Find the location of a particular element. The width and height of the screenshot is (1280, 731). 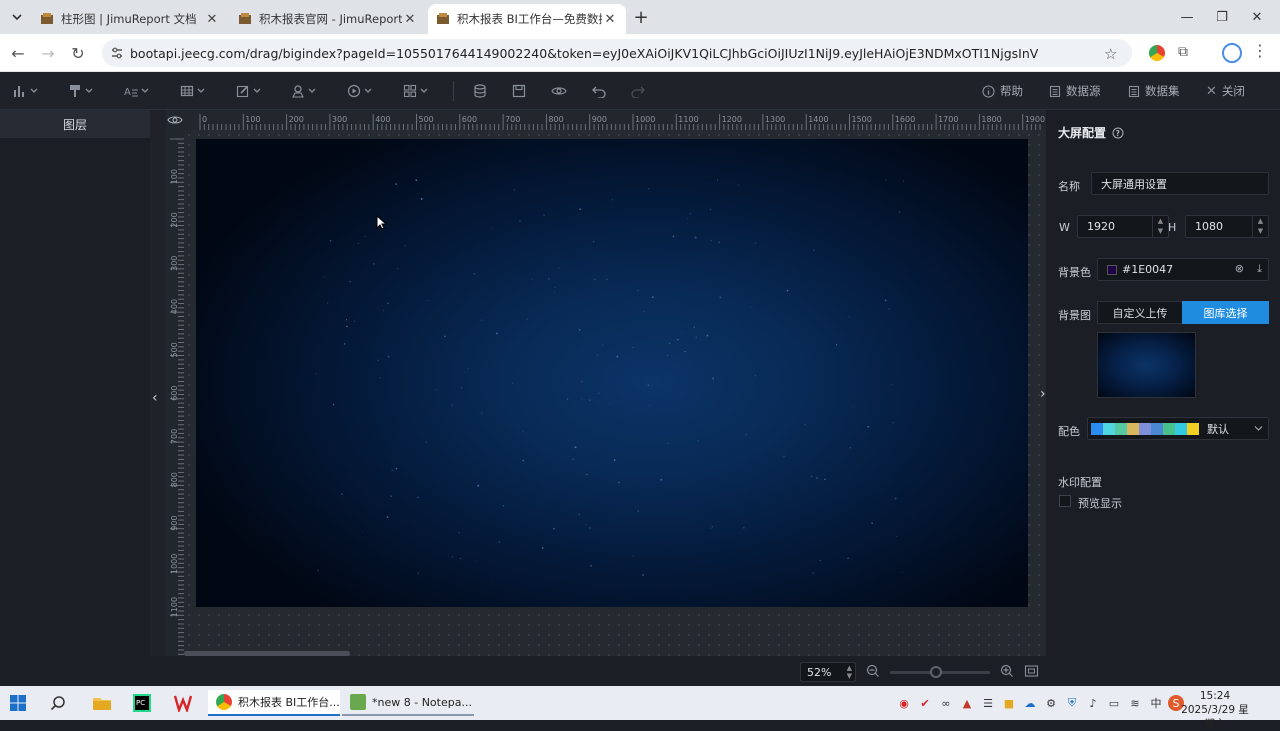

clock: 15:24 2025/3/29 星期六 is located at coordinates (1215, 710).